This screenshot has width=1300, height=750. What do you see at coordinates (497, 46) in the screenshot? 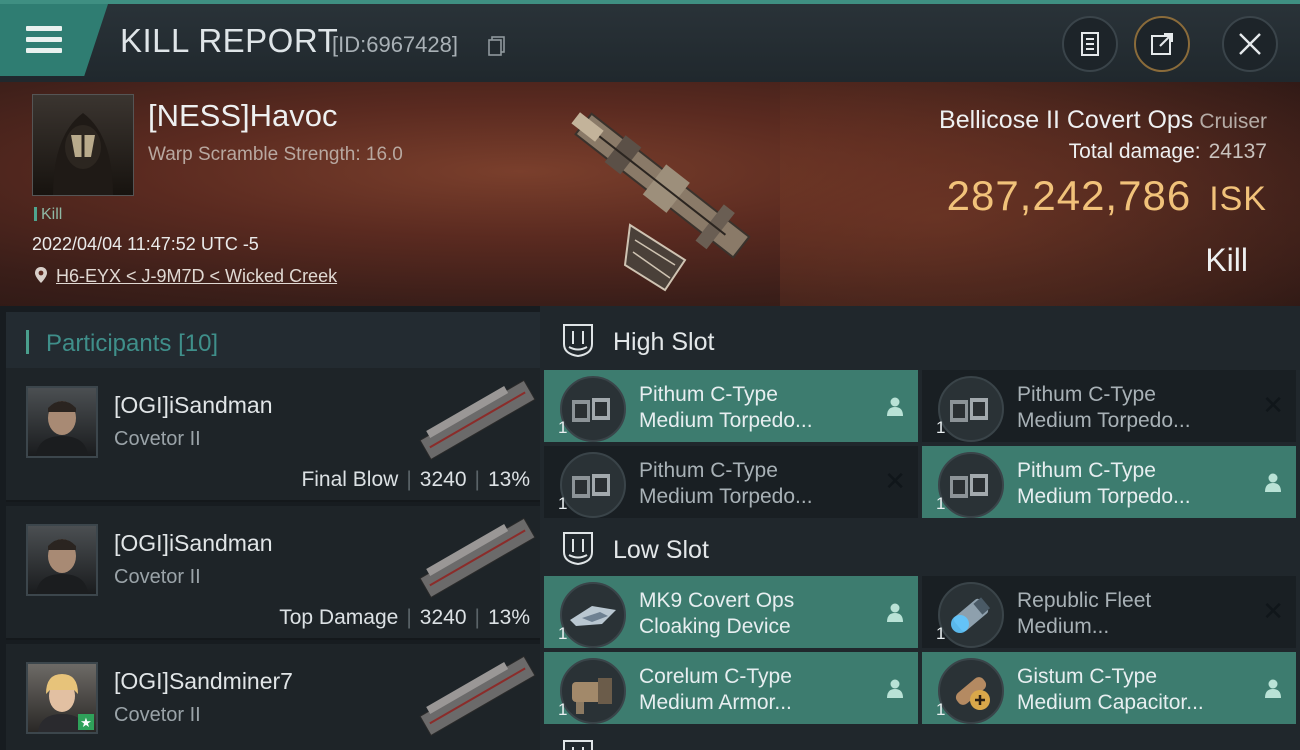
I see `copy-icon` at bounding box center [497, 46].